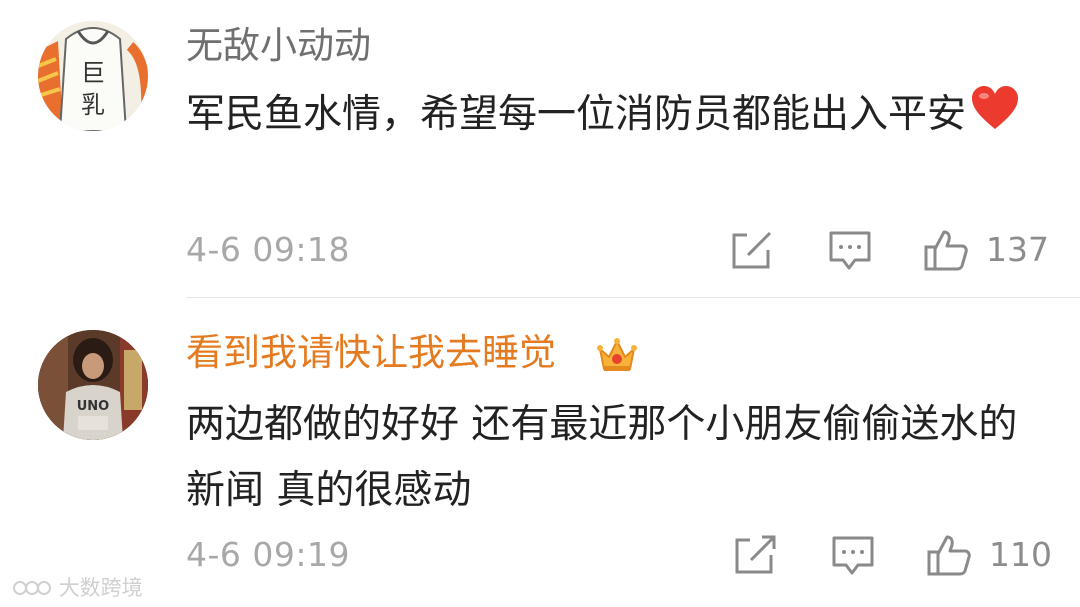 The width and height of the screenshot is (1080, 607). What do you see at coordinates (540, 249) in the screenshot?
I see `comment-meta: 4-6 09:18 137` at bounding box center [540, 249].